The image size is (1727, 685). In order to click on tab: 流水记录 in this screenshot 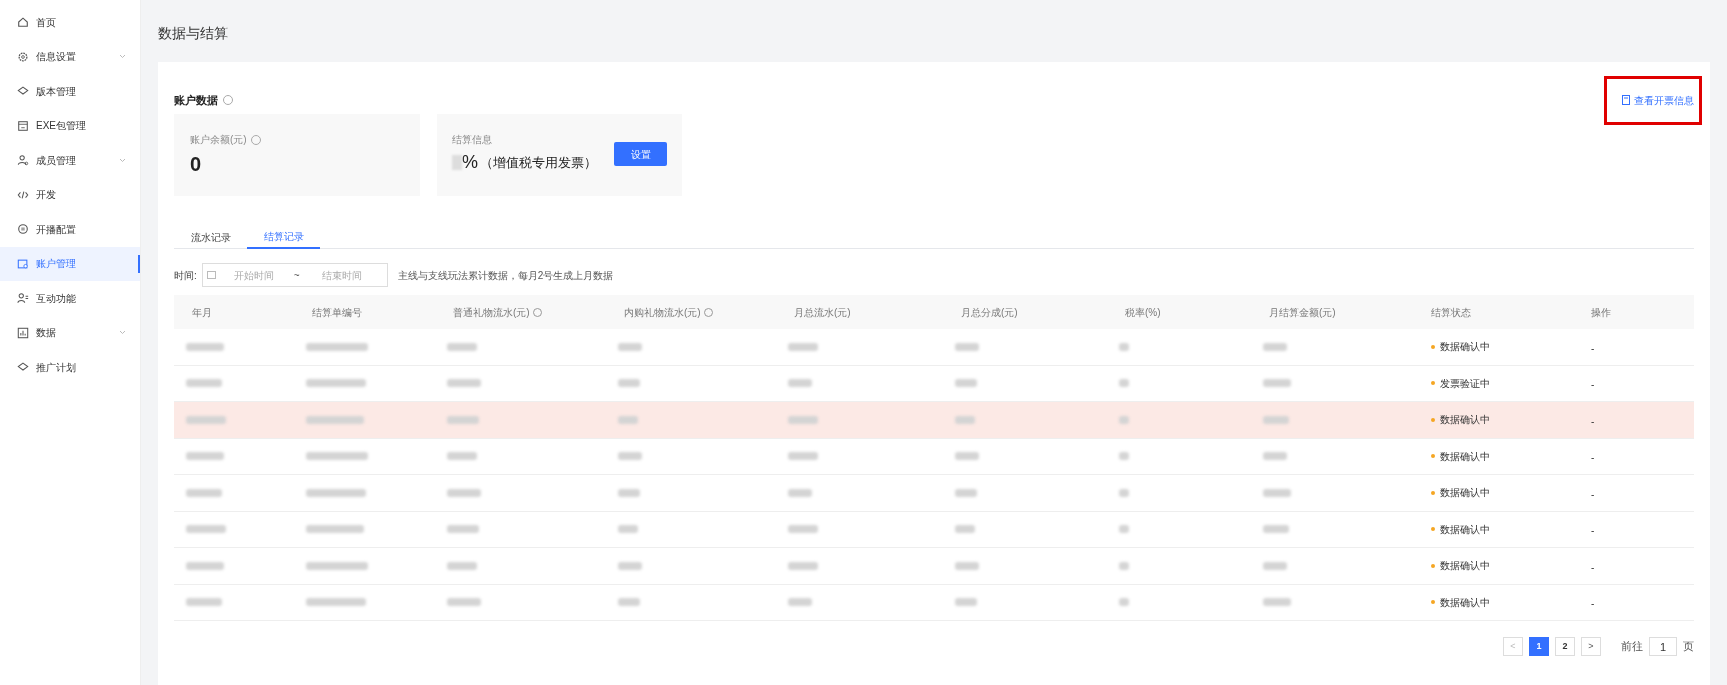, I will do `click(210, 237)`.